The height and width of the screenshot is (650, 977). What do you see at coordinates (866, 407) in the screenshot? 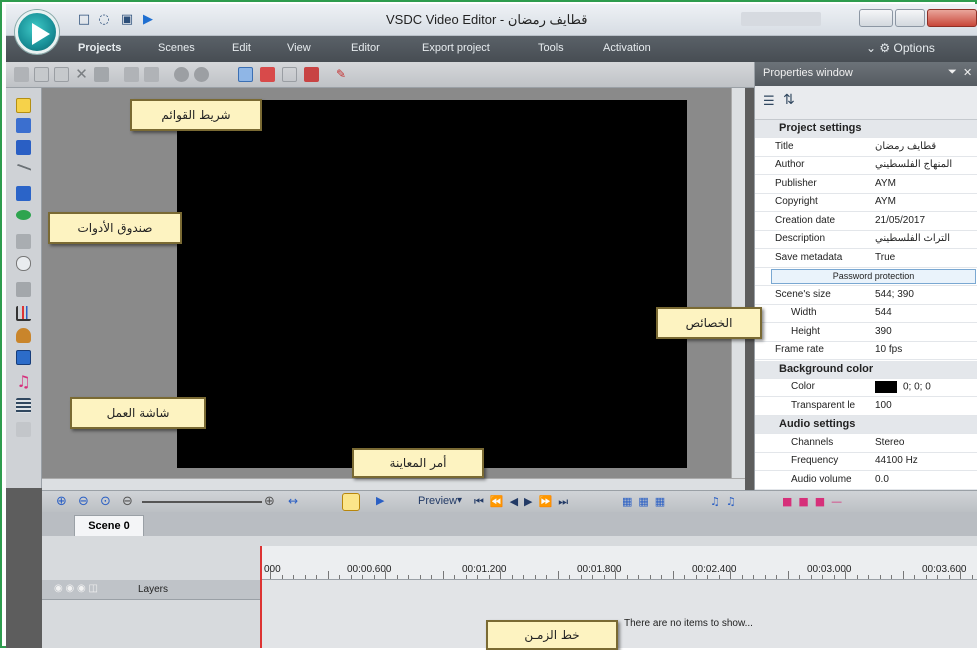
I see `property-row: Transparent le 100` at bounding box center [866, 407].